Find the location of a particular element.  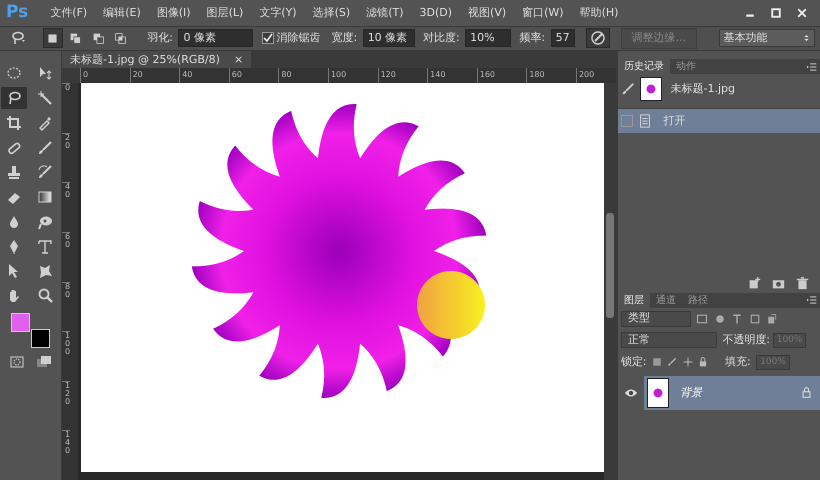

screen-mode-icon is located at coordinates (44, 362).